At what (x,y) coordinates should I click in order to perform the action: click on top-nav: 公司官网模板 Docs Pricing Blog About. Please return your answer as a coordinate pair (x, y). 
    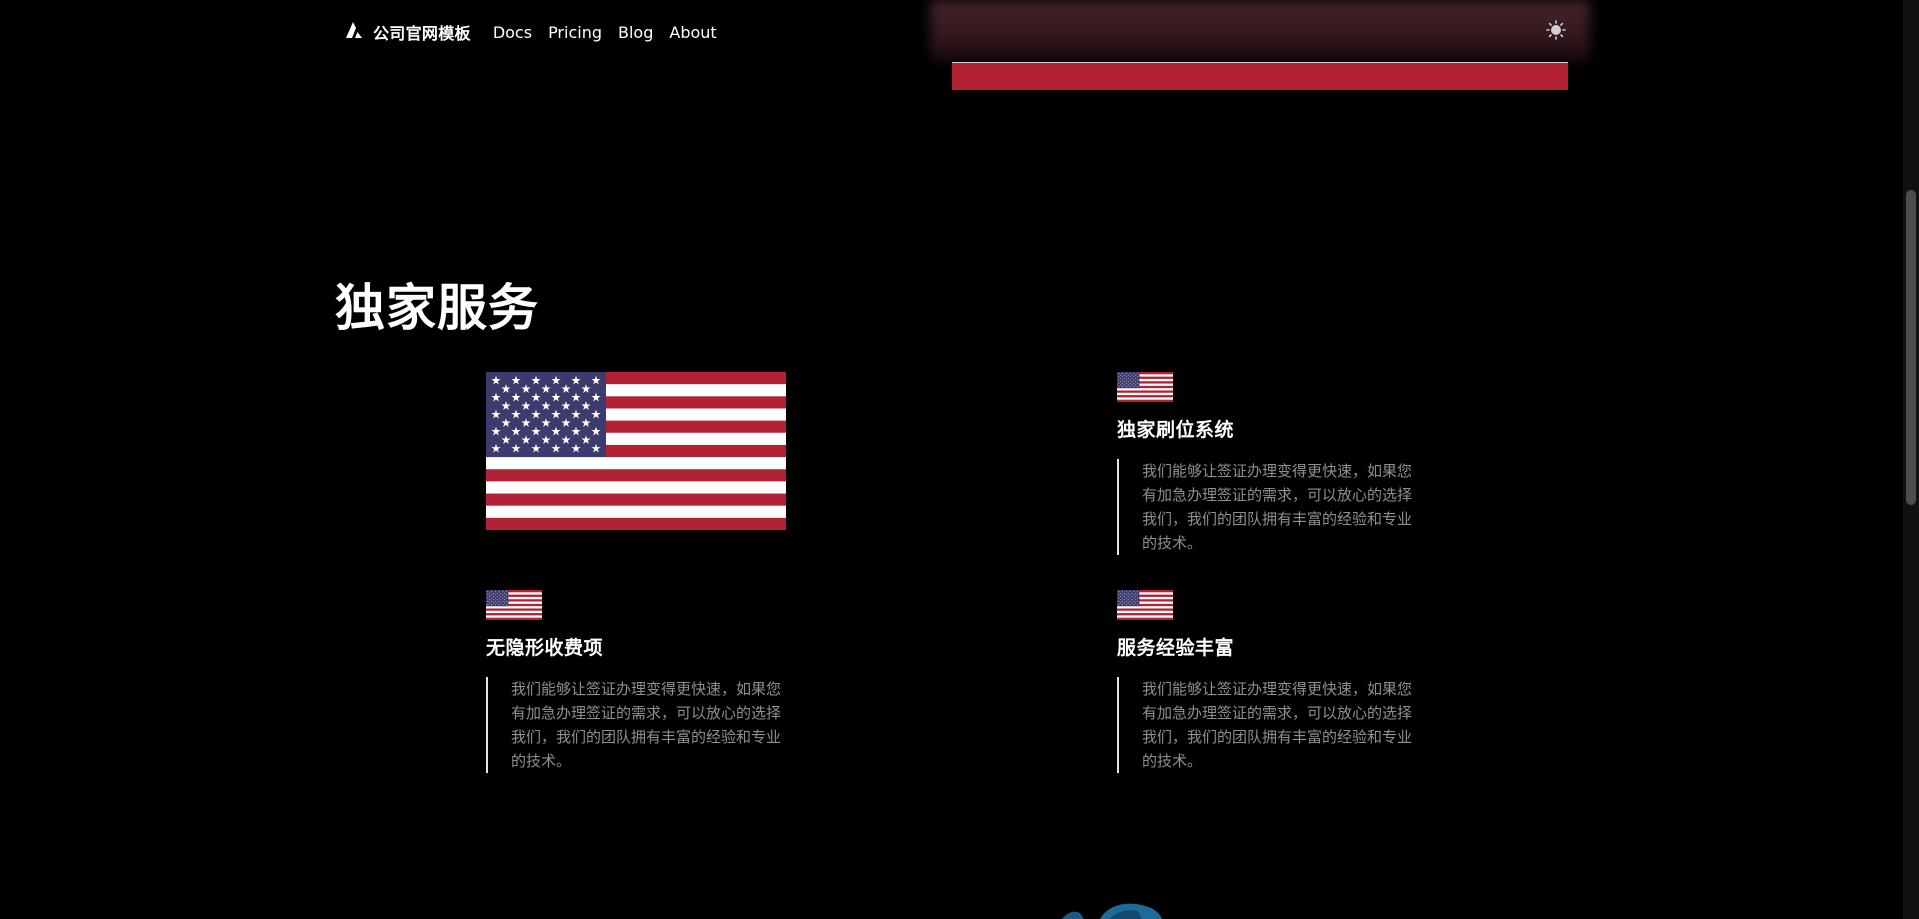
    Looking at the image, I should click on (951, 32).